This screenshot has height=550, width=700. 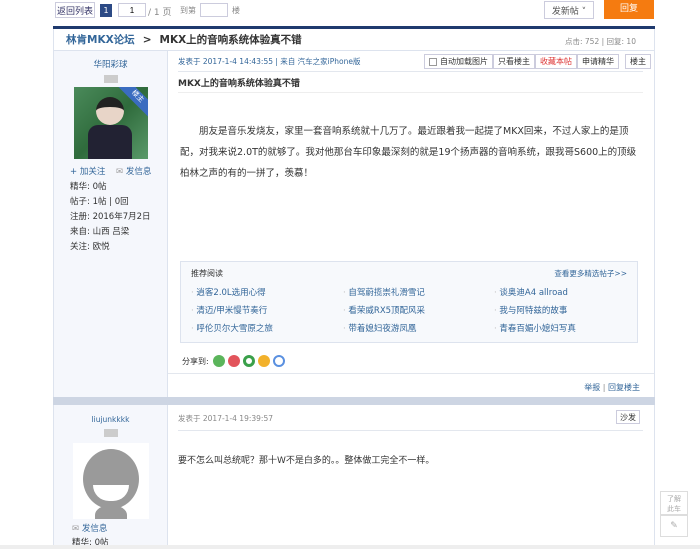 I want to click on recommend-link: 带着媳妇夜游凤凰, so click(x=379, y=328).